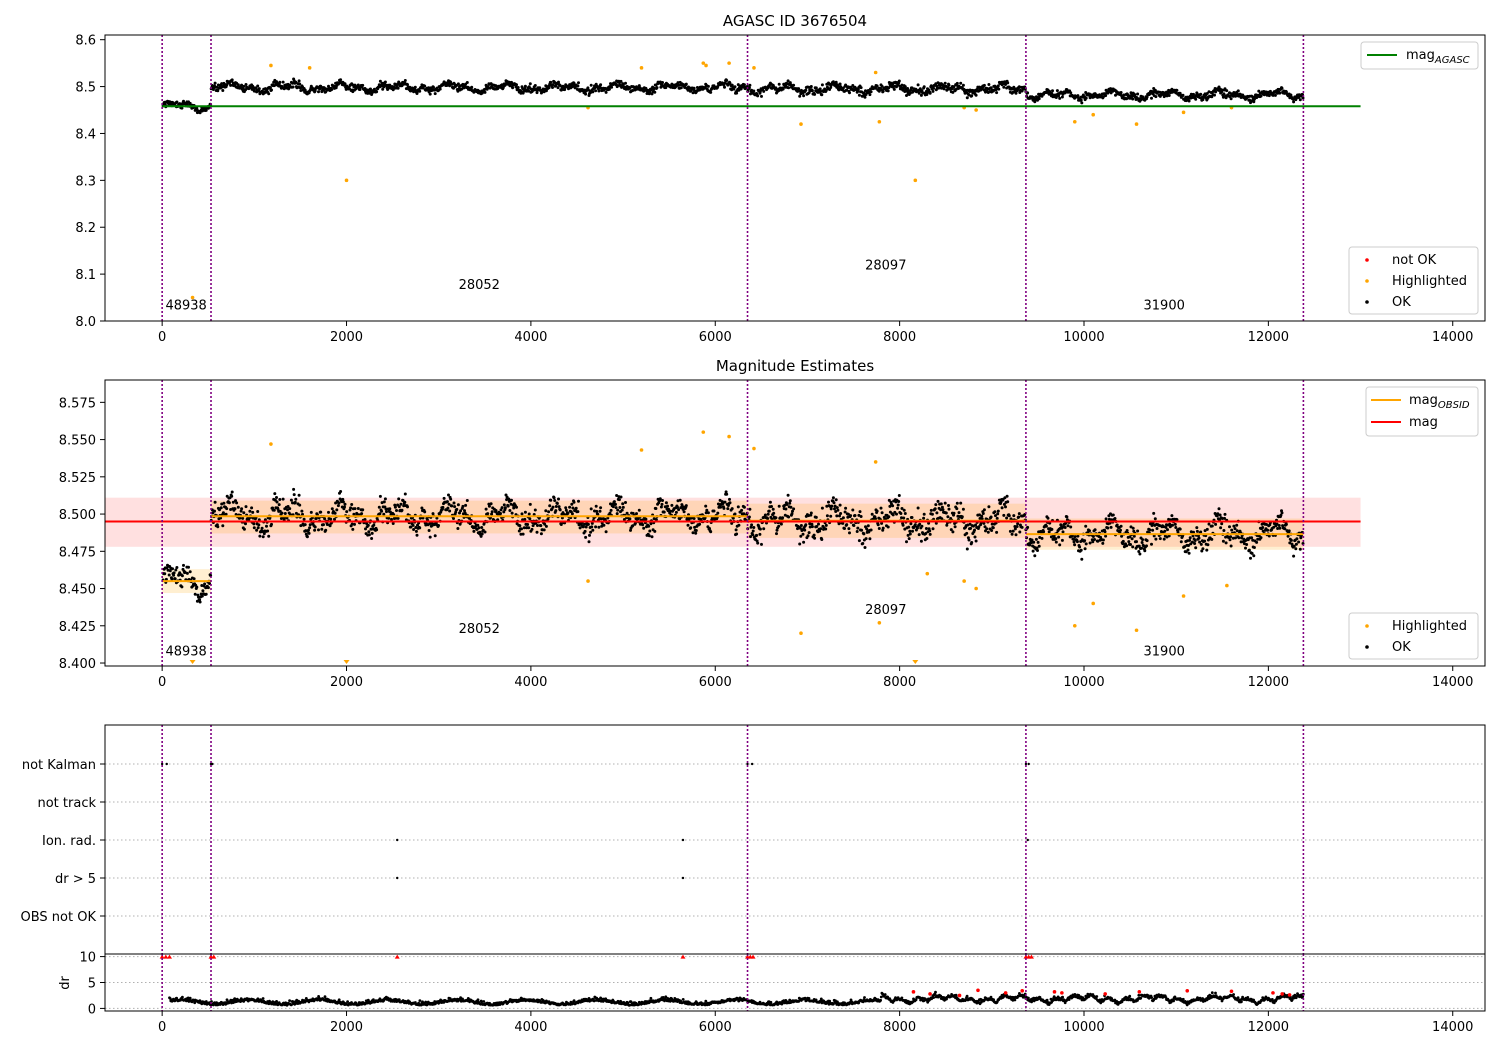  I want to click on panel-title: Magnitude Estimates, so click(795, 366).